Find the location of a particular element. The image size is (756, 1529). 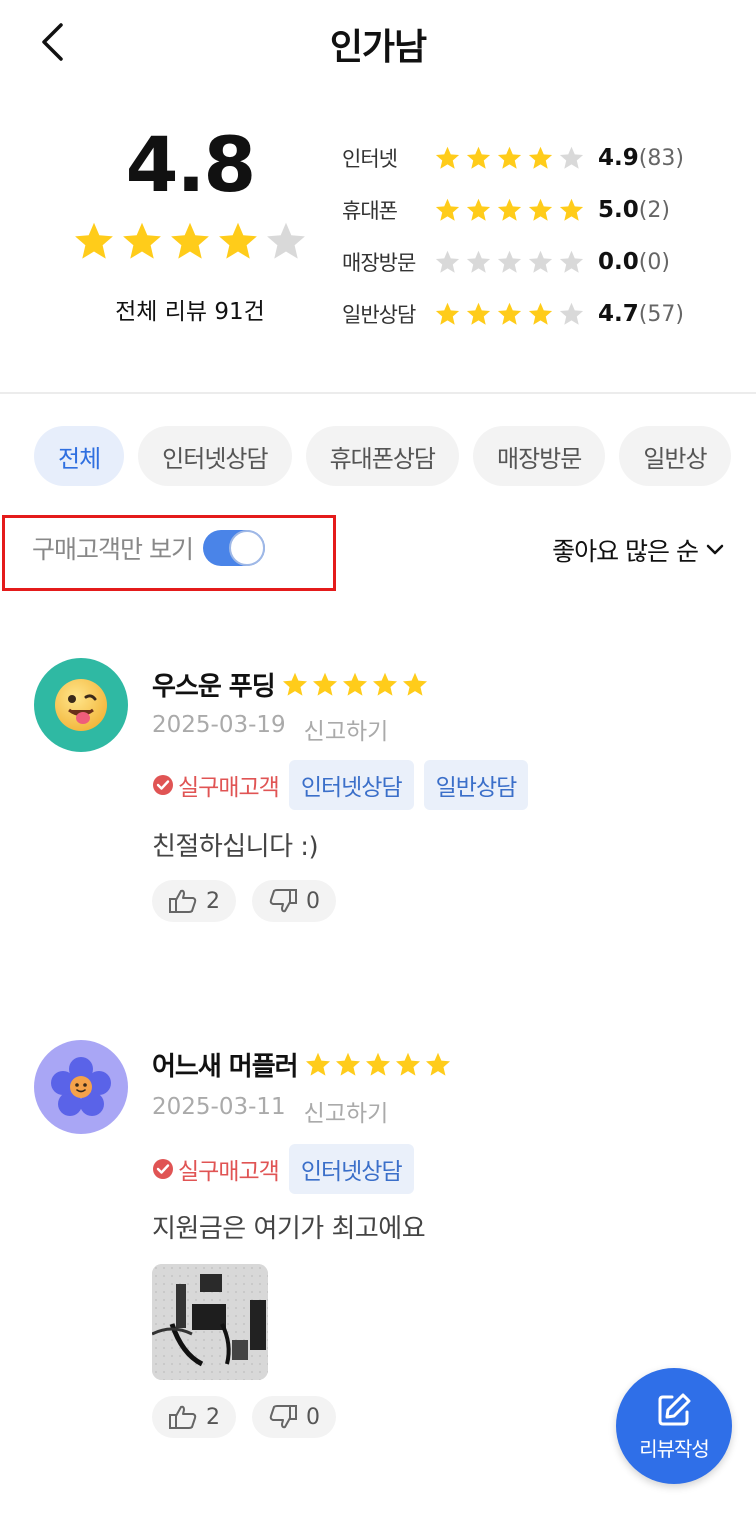

overall-stars is located at coordinates (190, 242).